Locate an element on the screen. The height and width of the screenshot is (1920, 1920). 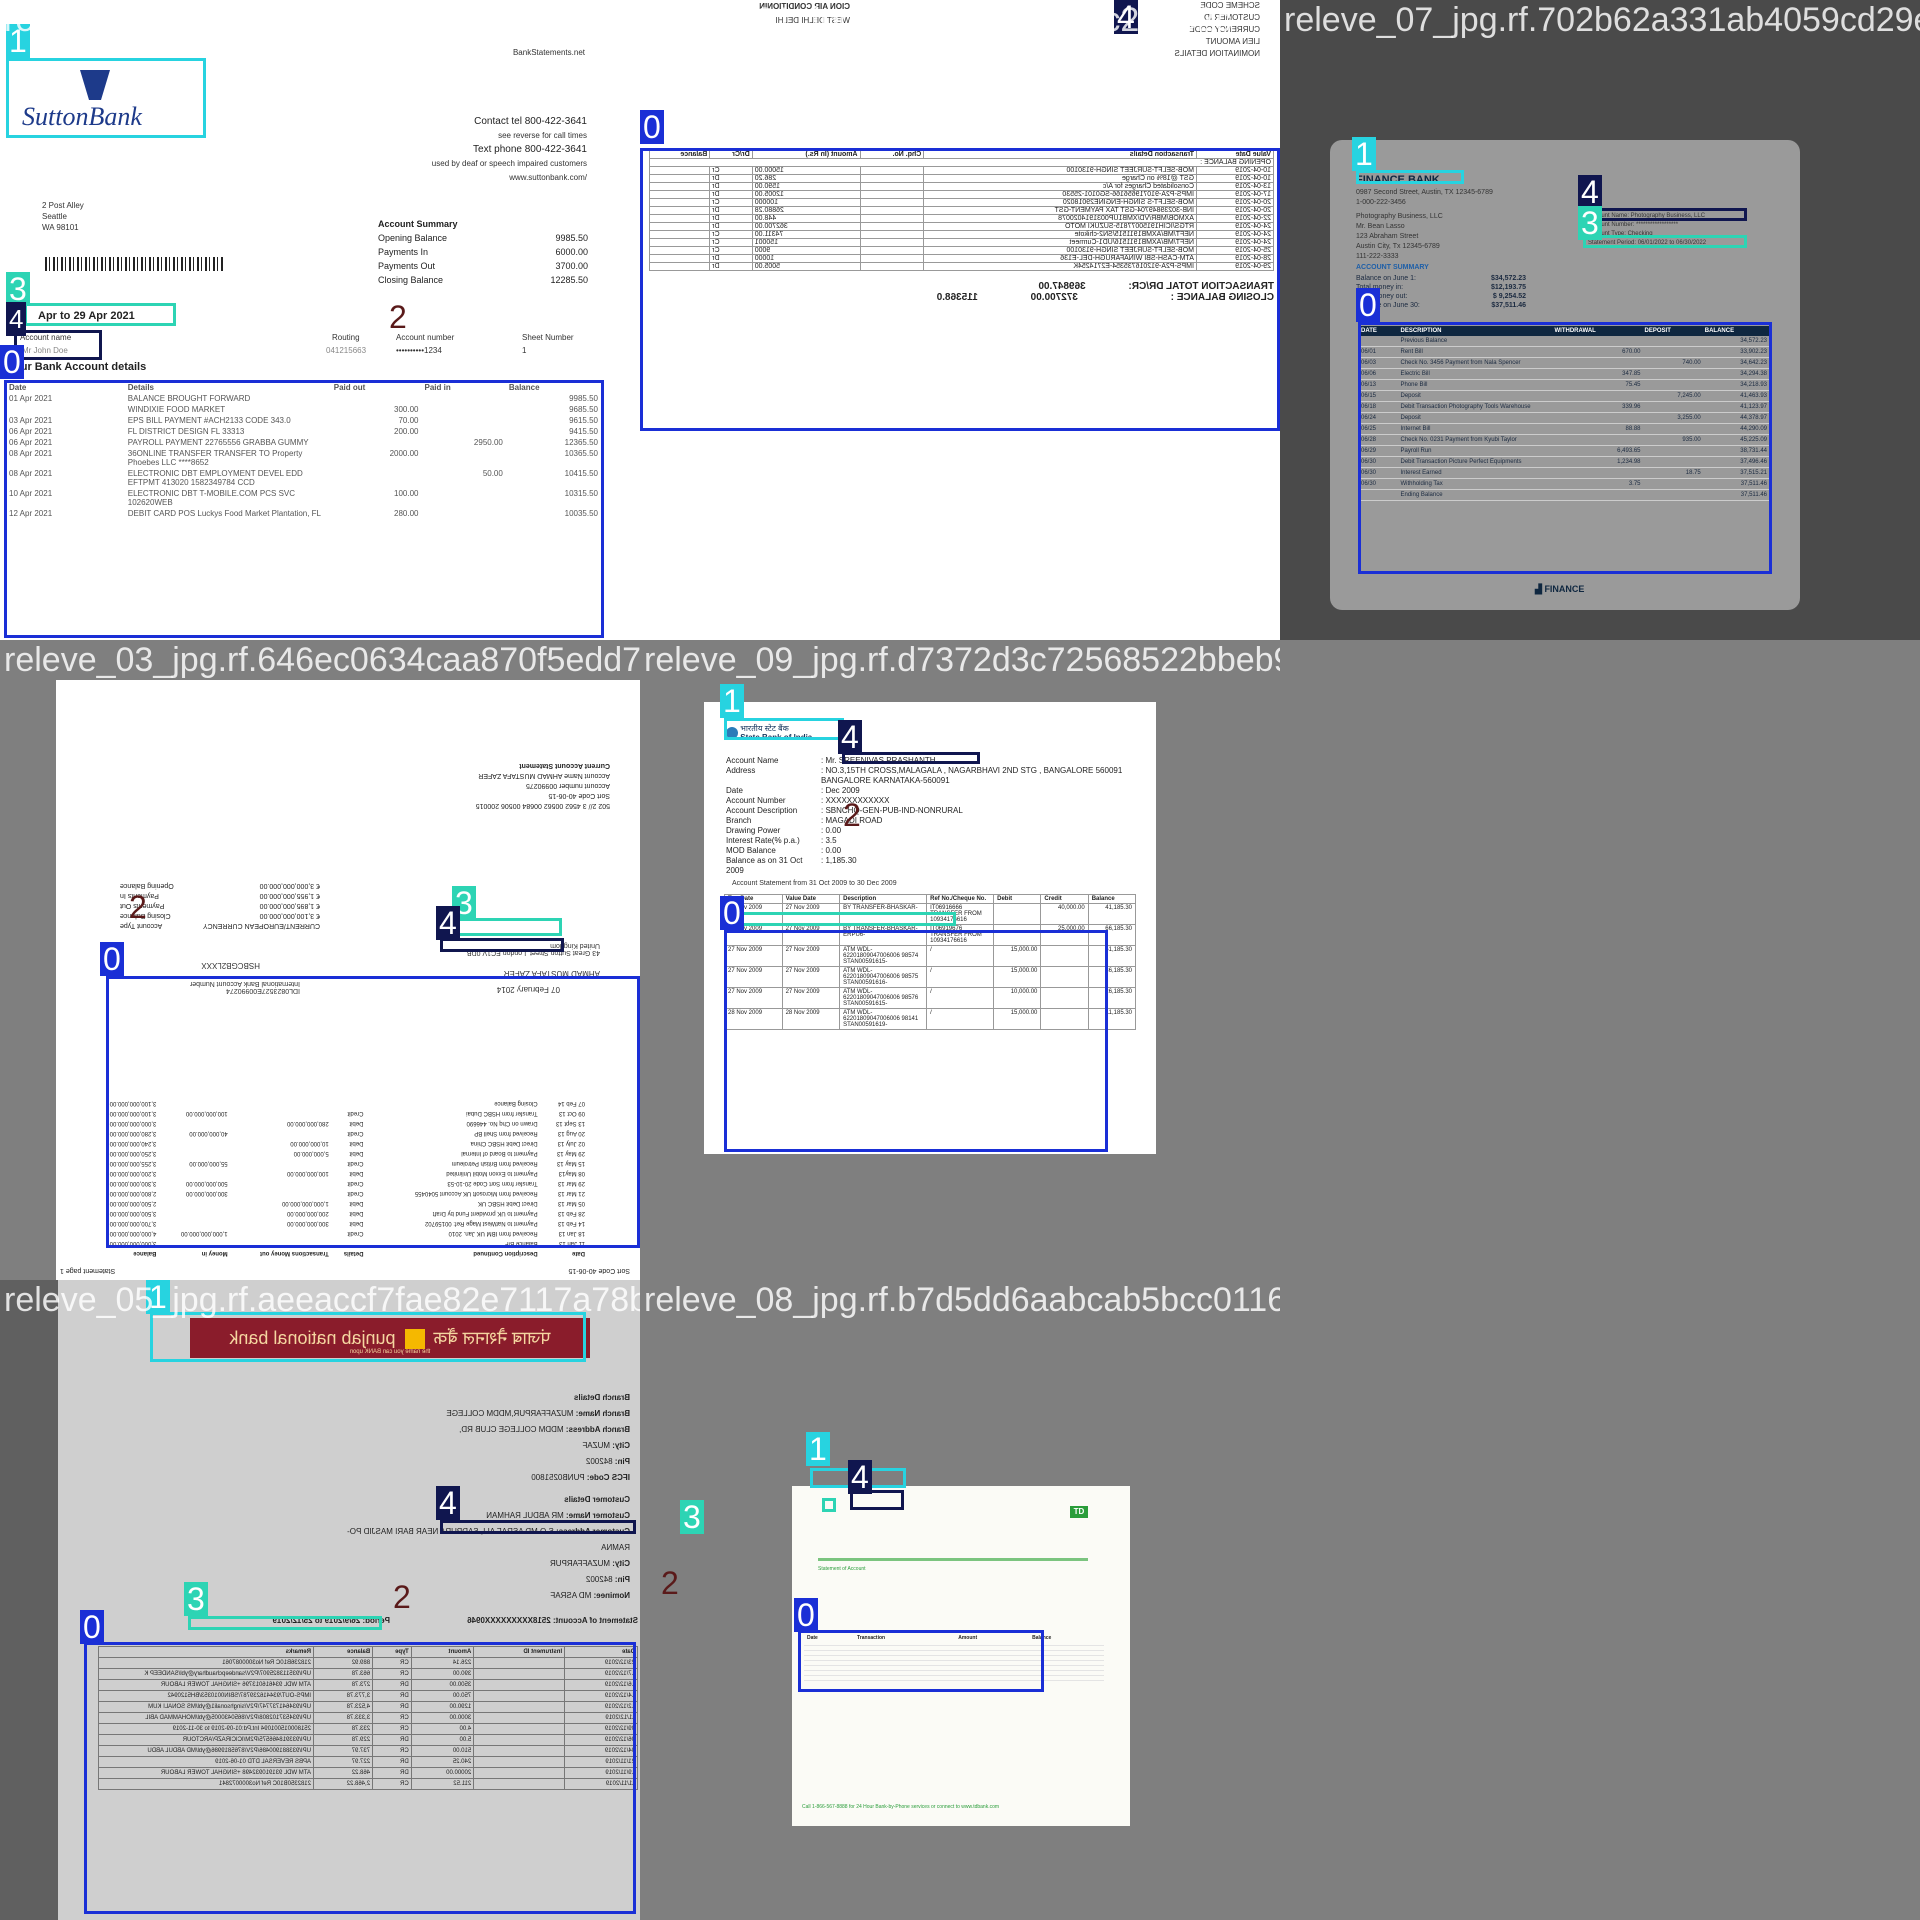
column-header: Debit is located at coordinates (1017, 899).